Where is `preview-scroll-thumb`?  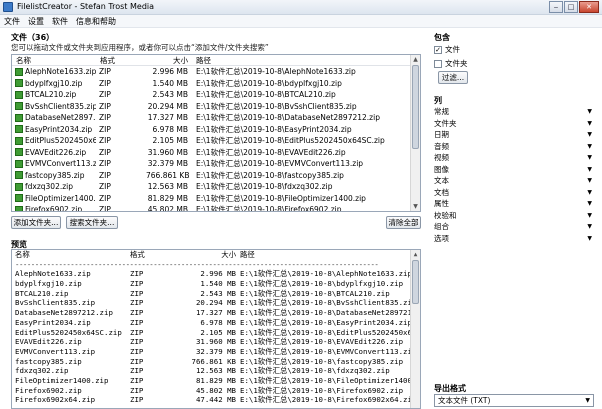 preview-scroll-thumb is located at coordinates (415, 282).